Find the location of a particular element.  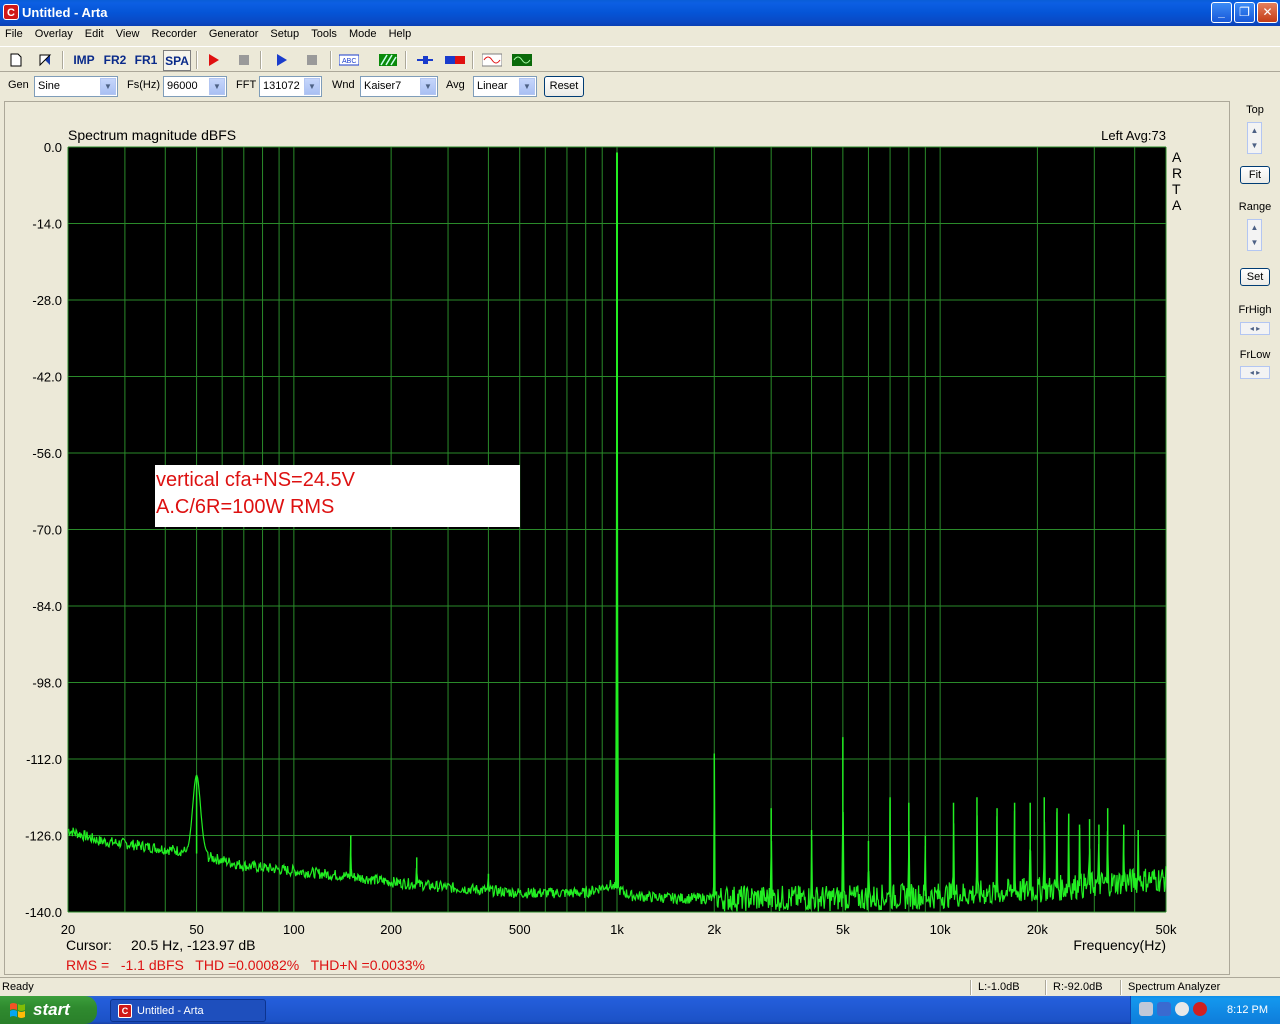

set-button: Set is located at coordinates (1255, 277).